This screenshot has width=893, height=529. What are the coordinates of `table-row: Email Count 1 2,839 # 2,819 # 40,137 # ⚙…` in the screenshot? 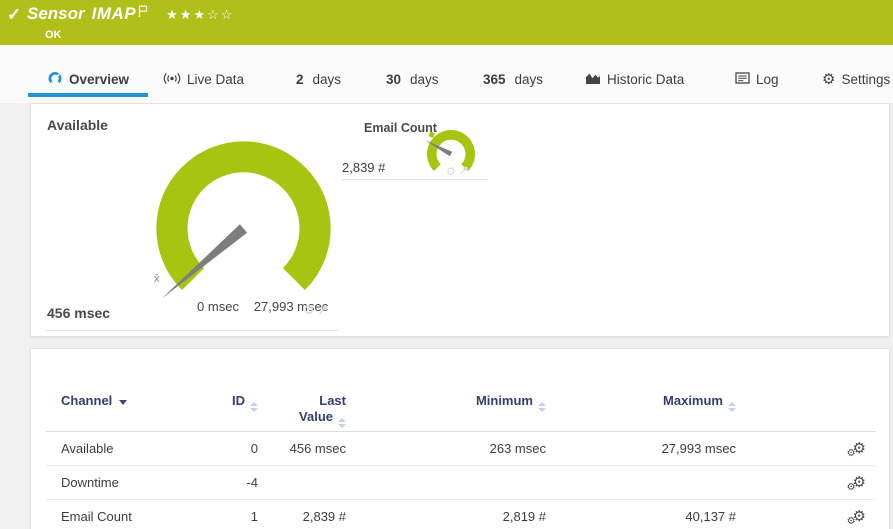 It's located at (461, 514).